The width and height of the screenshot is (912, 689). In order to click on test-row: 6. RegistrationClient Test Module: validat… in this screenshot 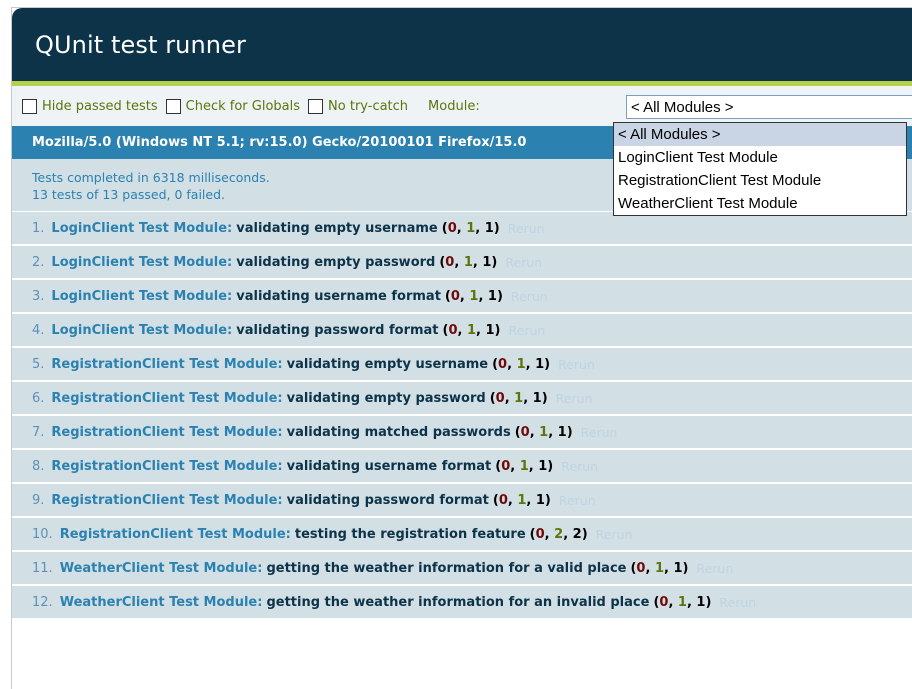, I will do `click(462, 399)`.